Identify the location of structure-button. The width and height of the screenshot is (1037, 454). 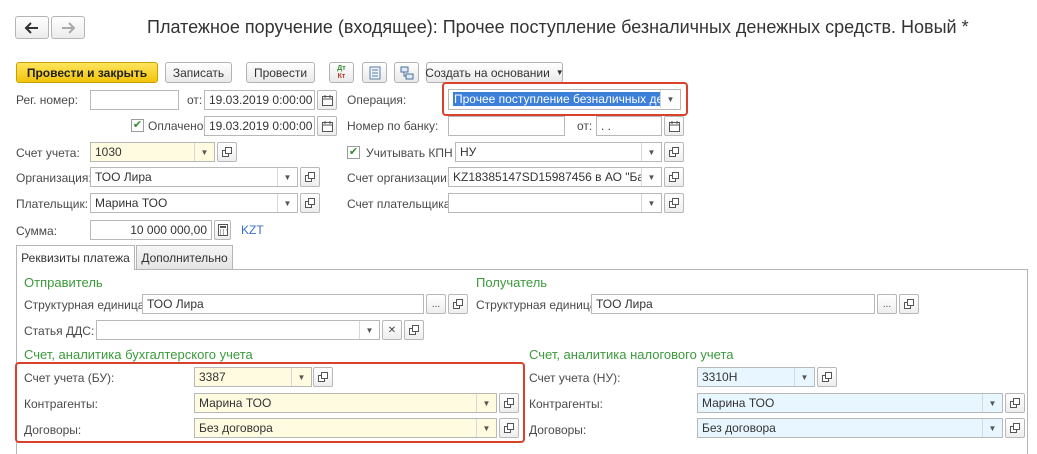
(406, 72).